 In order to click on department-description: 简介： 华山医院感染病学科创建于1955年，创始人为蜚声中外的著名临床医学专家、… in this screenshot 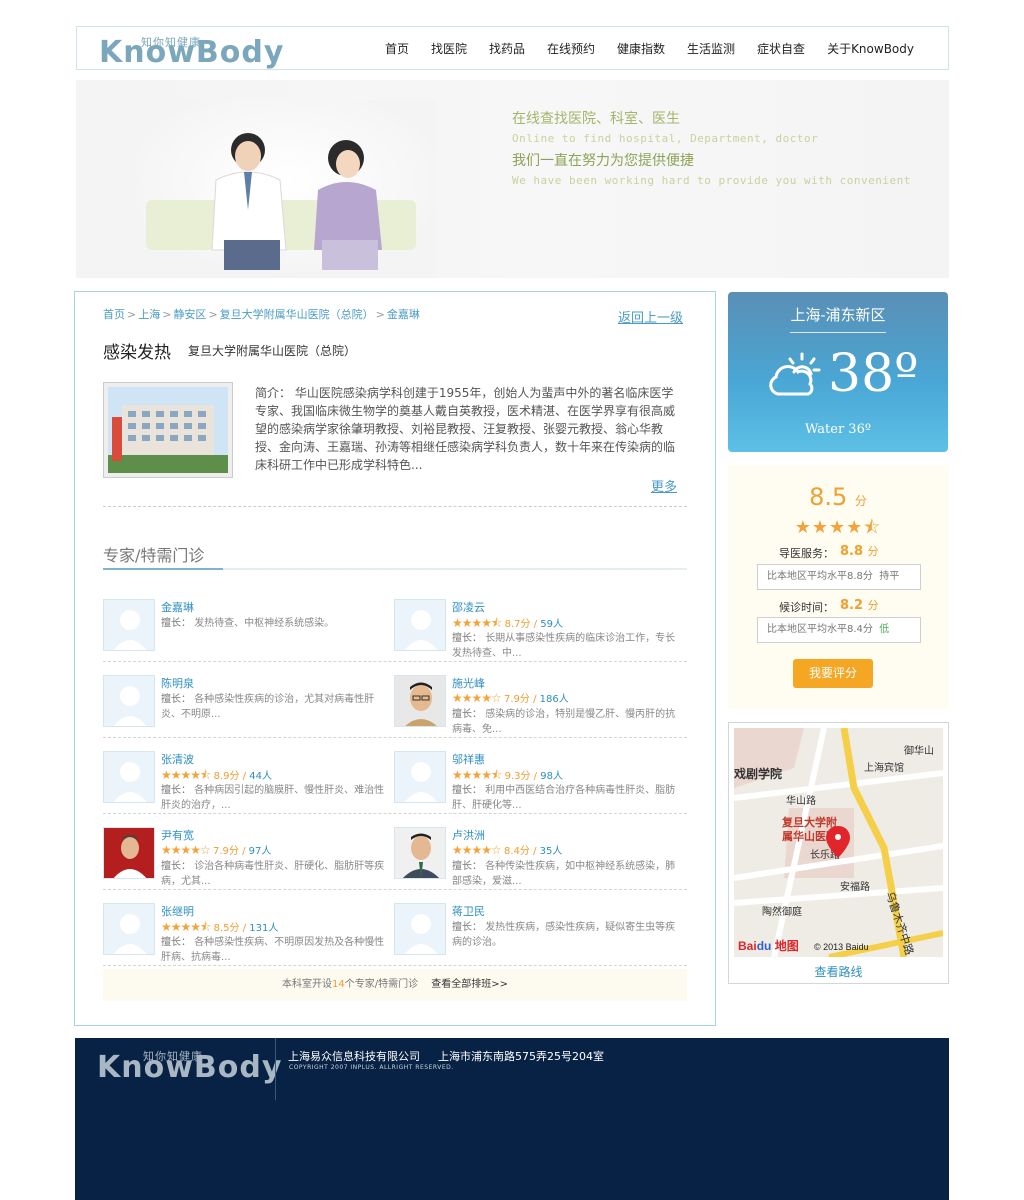, I will do `click(465, 429)`.